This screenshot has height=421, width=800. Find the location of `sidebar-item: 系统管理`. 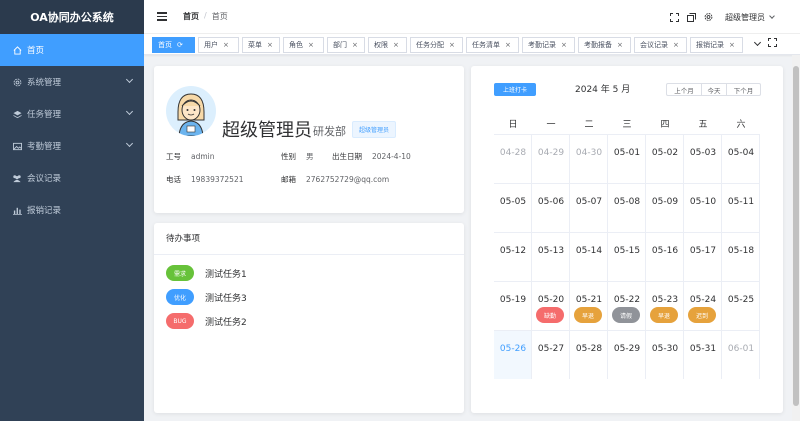

sidebar-item: 系统管理 is located at coordinates (72, 82).